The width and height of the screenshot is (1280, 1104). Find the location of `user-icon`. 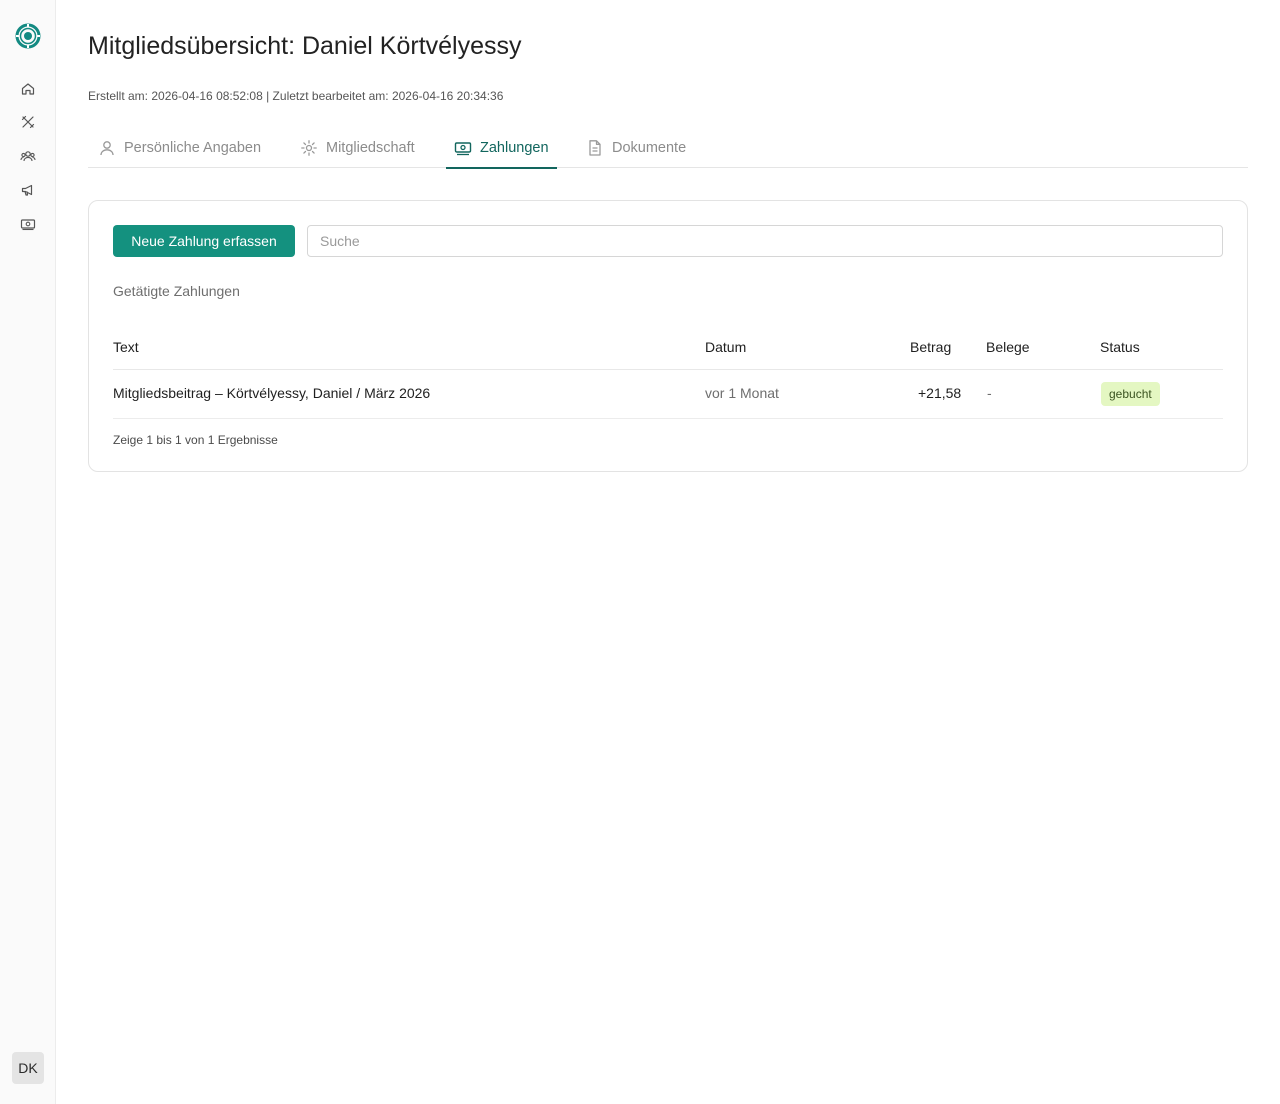

user-icon is located at coordinates (107, 148).